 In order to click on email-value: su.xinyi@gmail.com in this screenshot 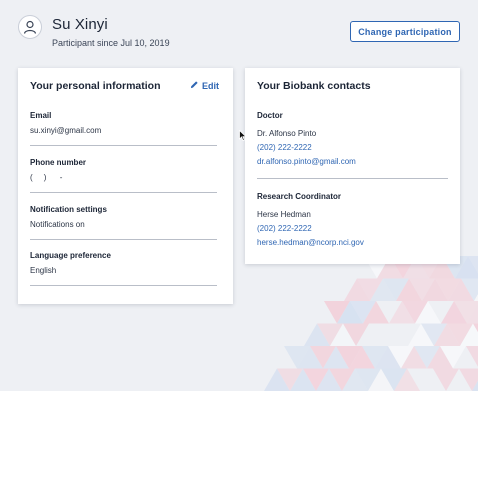, I will do `click(66, 130)`.